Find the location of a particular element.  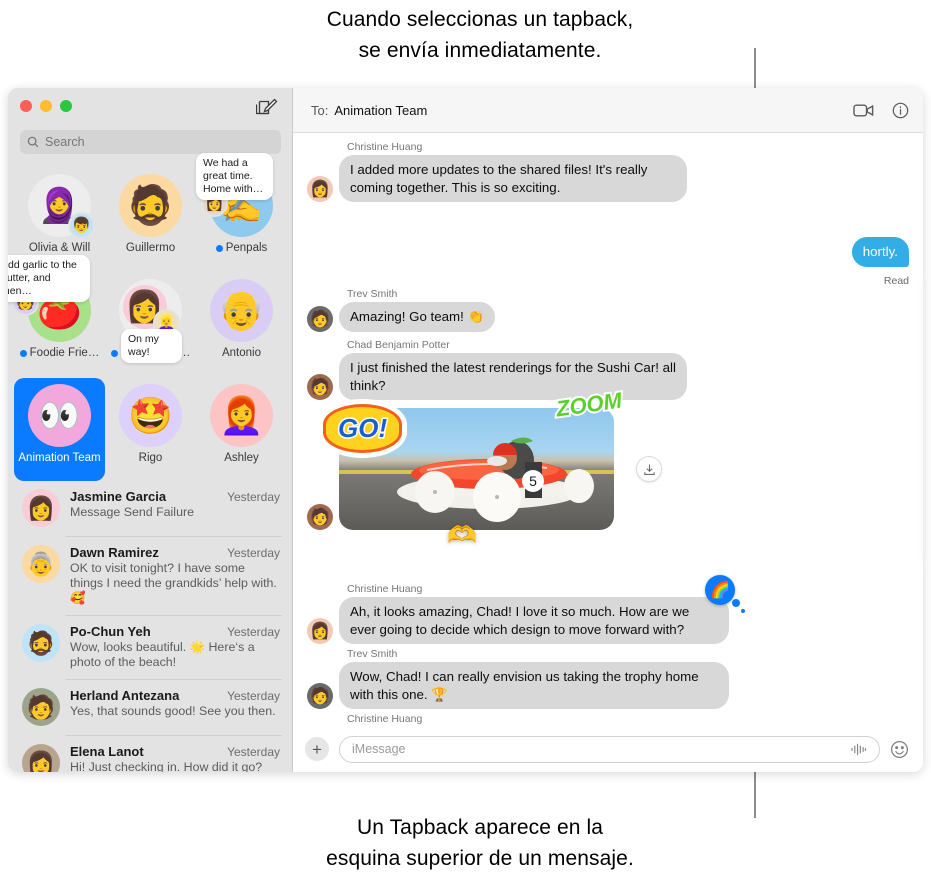

thread-header: To: Animation Team is located at coordinates (608, 110).